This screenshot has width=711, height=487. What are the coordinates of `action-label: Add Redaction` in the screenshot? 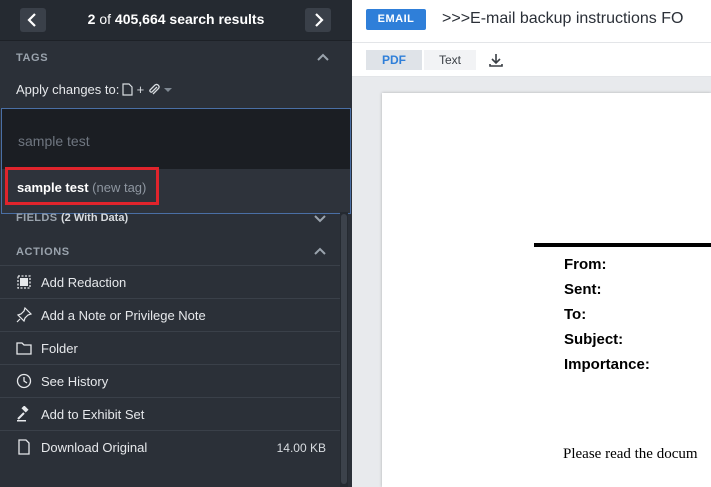 It's located at (84, 282).